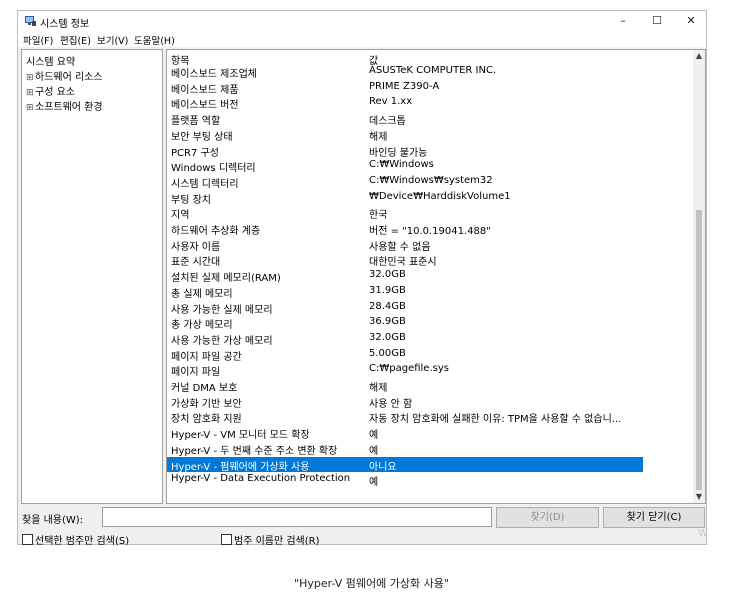 Image resolution: width=743 pixels, height=602 pixels. I want to click on row-item-cell: 지역, so click(180, 216).